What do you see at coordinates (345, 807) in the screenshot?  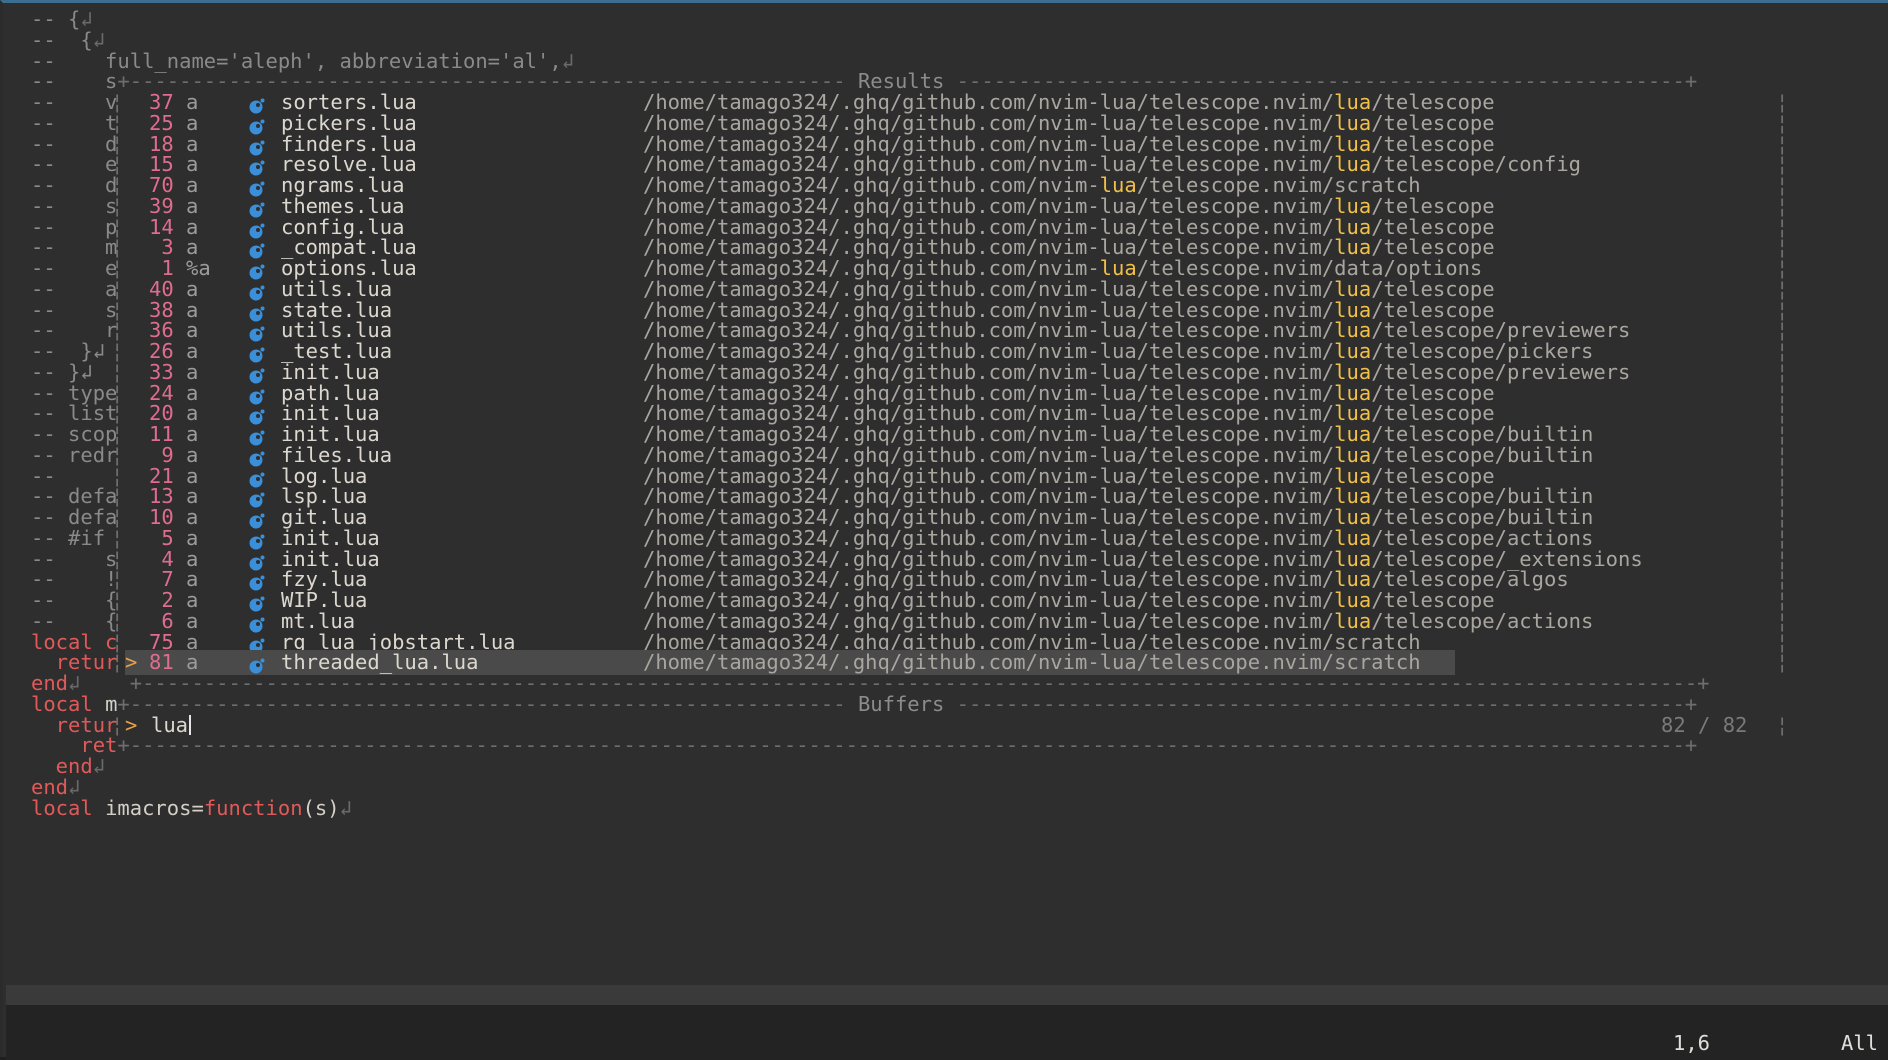 I see `code-token: ↲` at bounding box center [345, 807].